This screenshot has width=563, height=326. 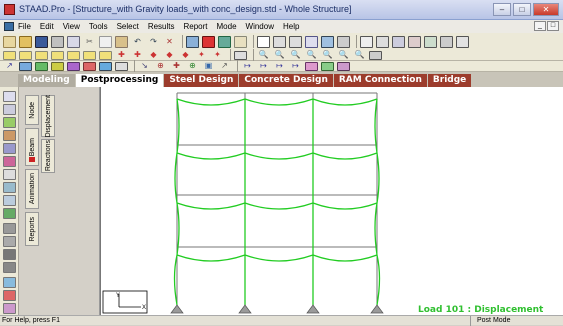 I want to click on staad-app-icon, so click(x=9, y=9).